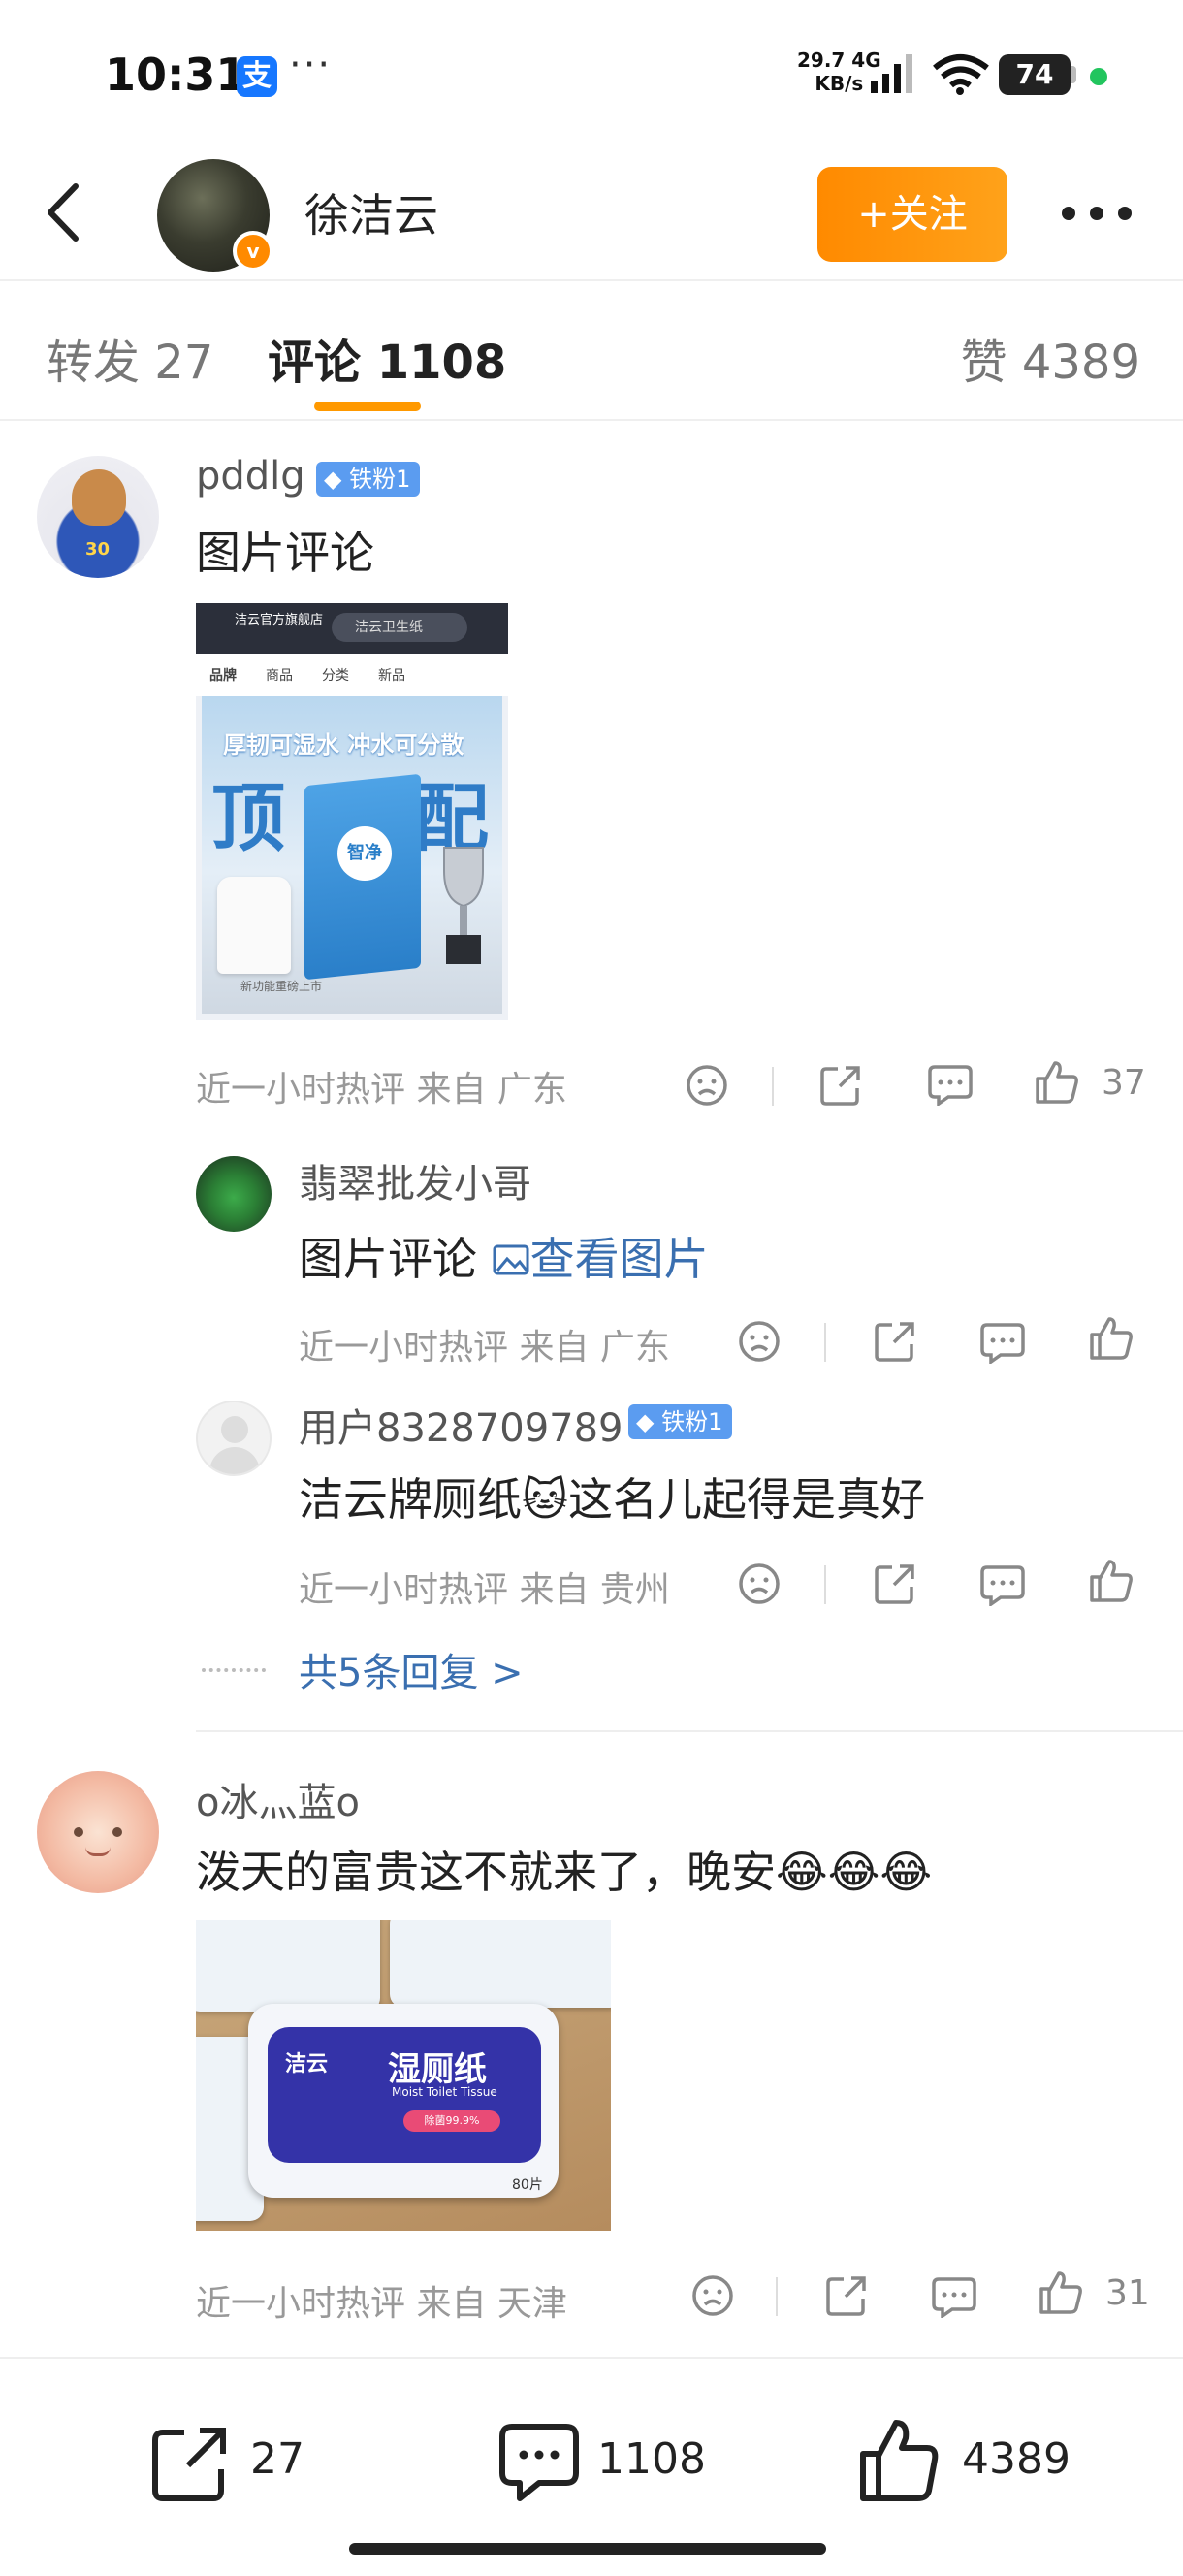 Image resolution: width=1183 pixels, height=2576 pixels. I want to click on more-dots-icon, so click(1097, 213).